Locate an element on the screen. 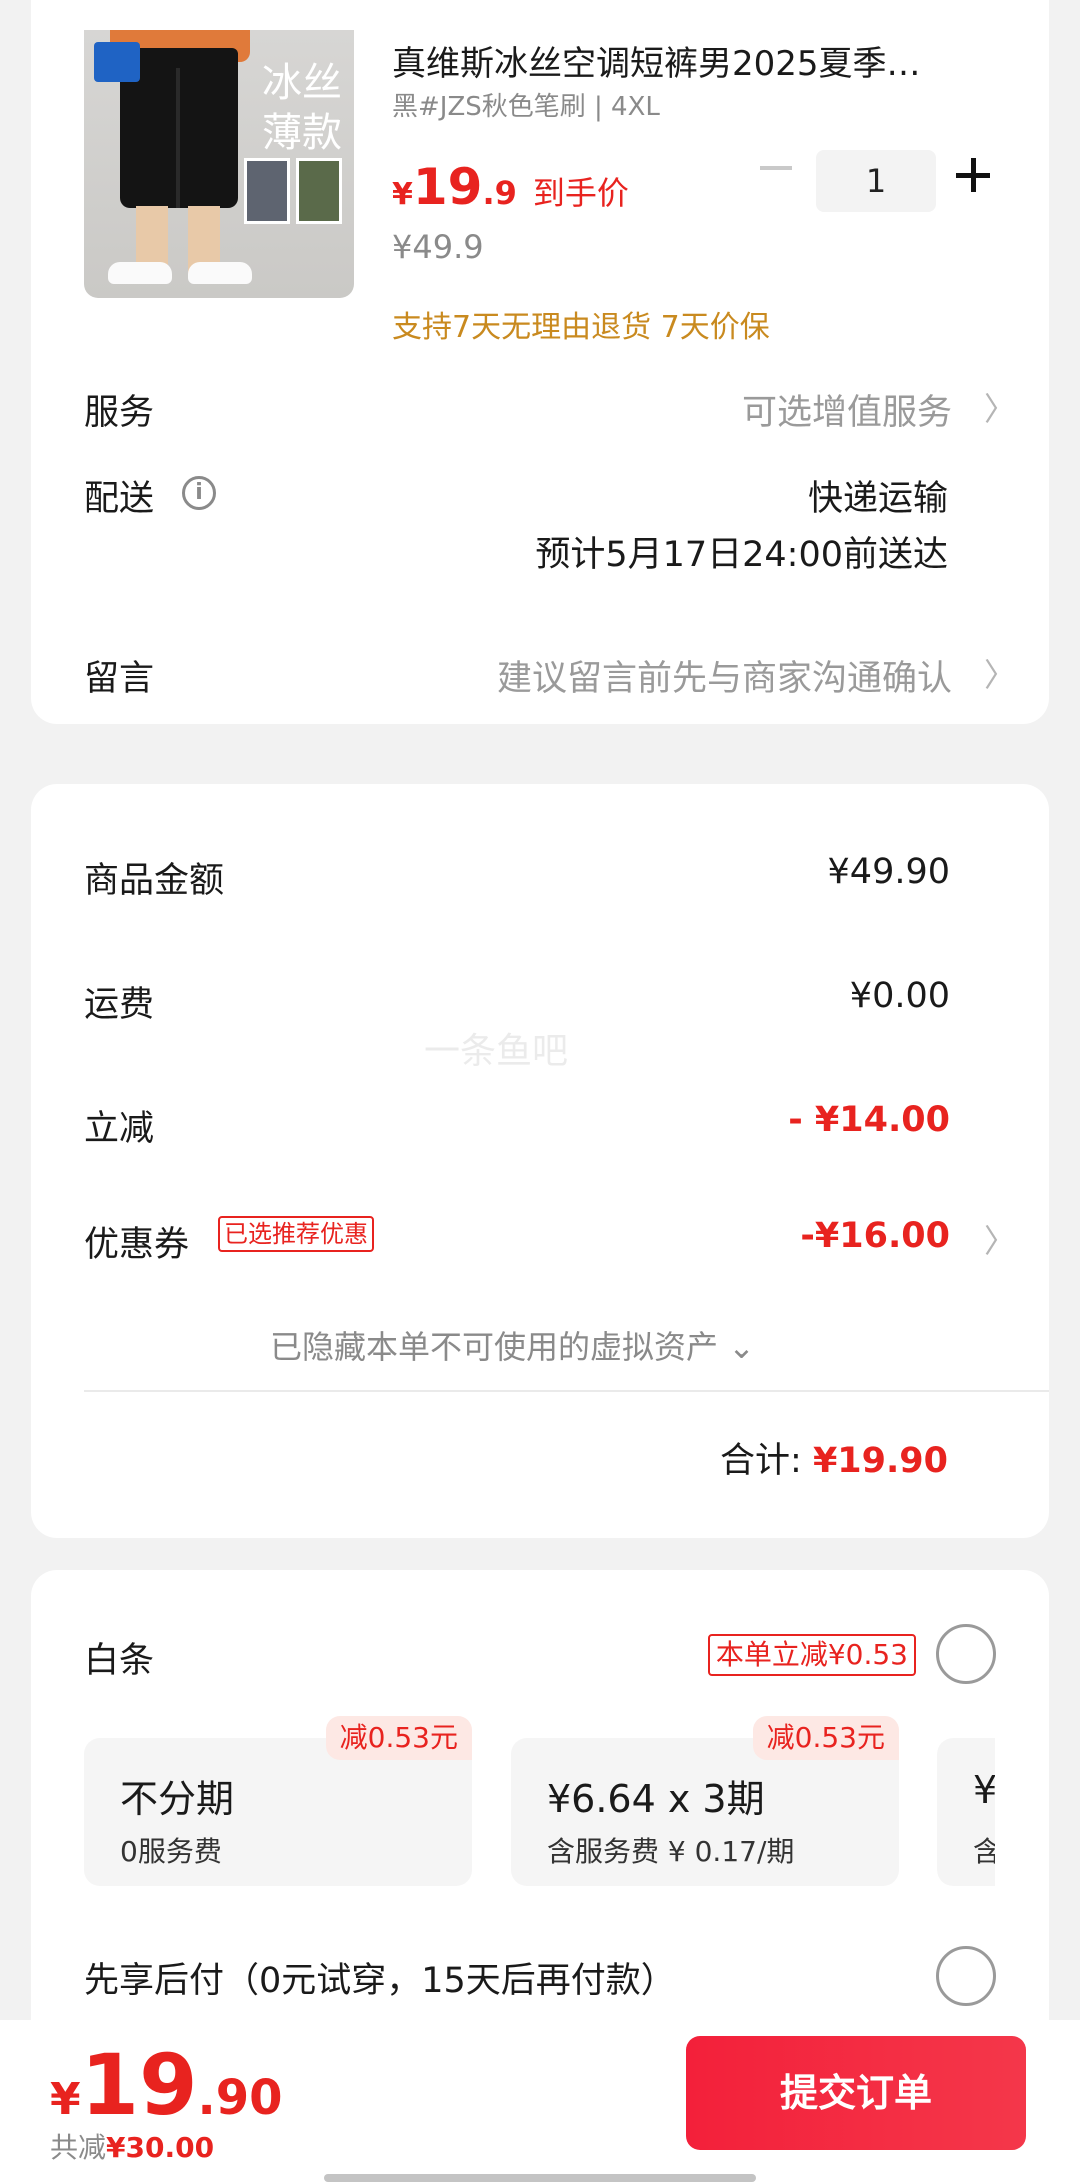 Image resolution: width=1080 pixels, height=2184 pixels. message-input: 建议留言前先与商家沟通确认 is located at coordinates (724, 675).